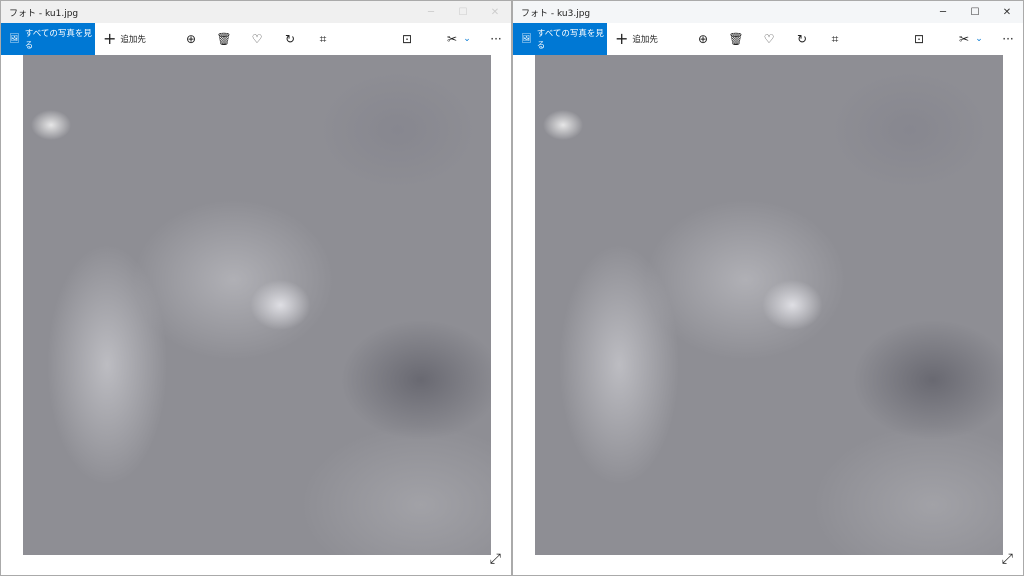 This screenshot has height=576, width=1024. What do you see at coordinates (44, 13) in the screenshot?
I see `window-title: フォト - ku1.jpg` at bounding box center [44, 13].